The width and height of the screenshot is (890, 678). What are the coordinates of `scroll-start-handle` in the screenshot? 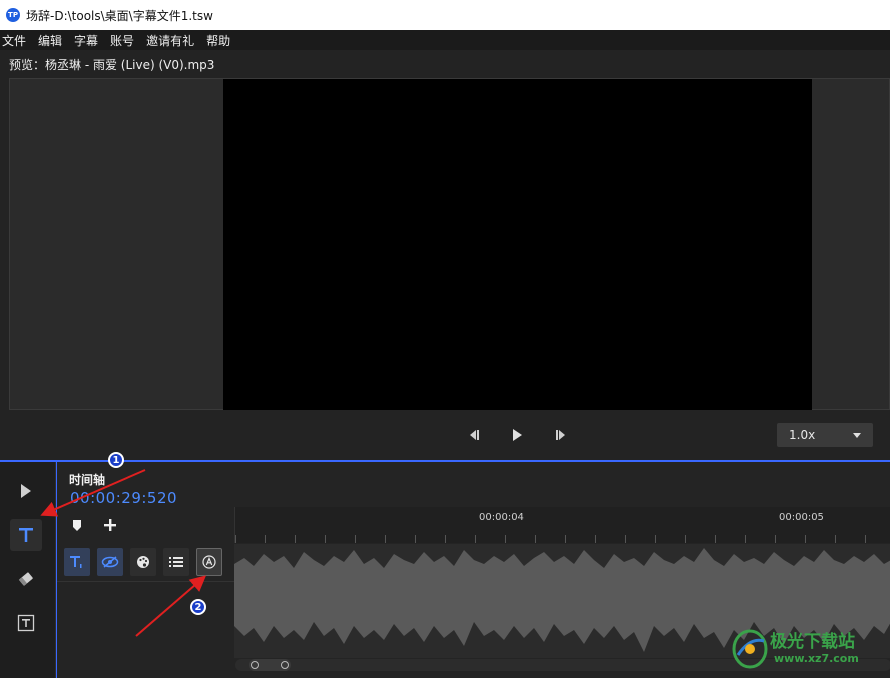 It's located at (255, 665).